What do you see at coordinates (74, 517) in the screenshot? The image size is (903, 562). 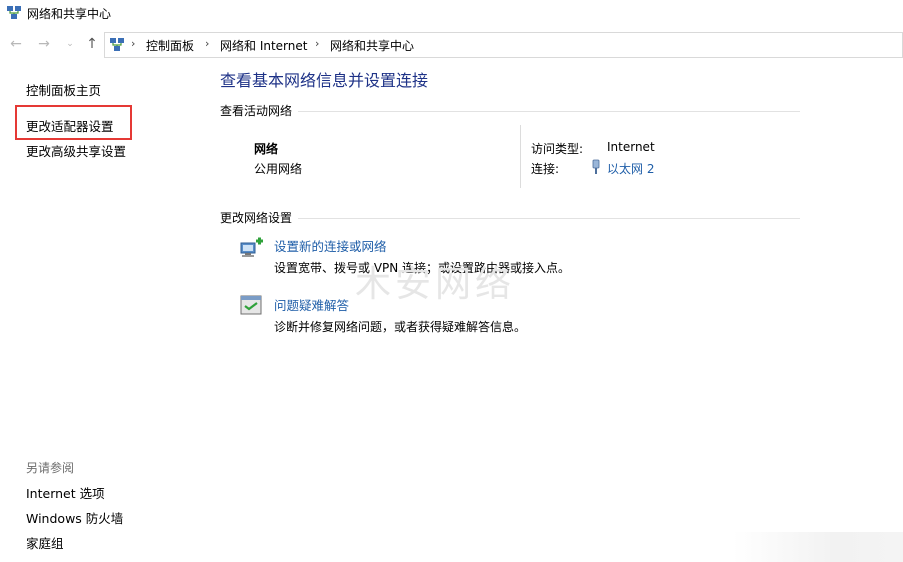 I see `windows-firewall-link: Windows 防火墙` at bounding box center [74, 517].